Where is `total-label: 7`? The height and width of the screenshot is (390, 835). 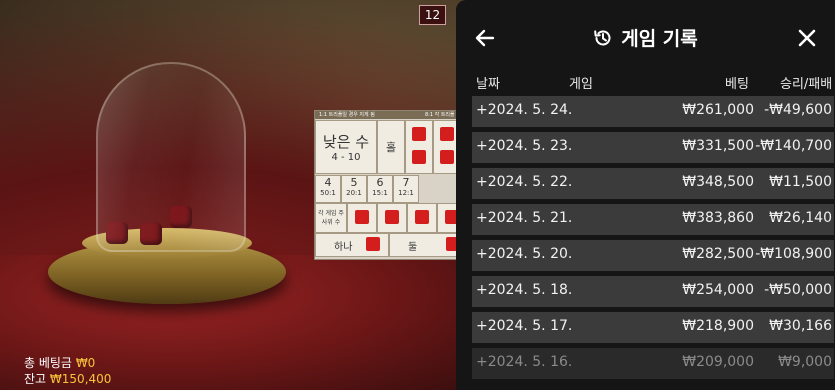
total-label: 7 is located at coordinates (406, 182).